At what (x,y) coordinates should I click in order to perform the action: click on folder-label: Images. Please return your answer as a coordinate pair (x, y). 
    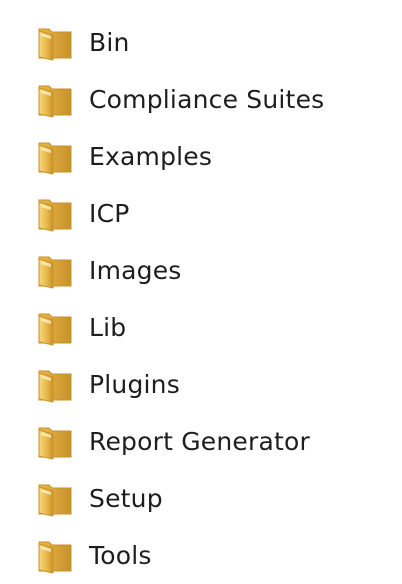
    Looking at the image, I should click on (135, 270).